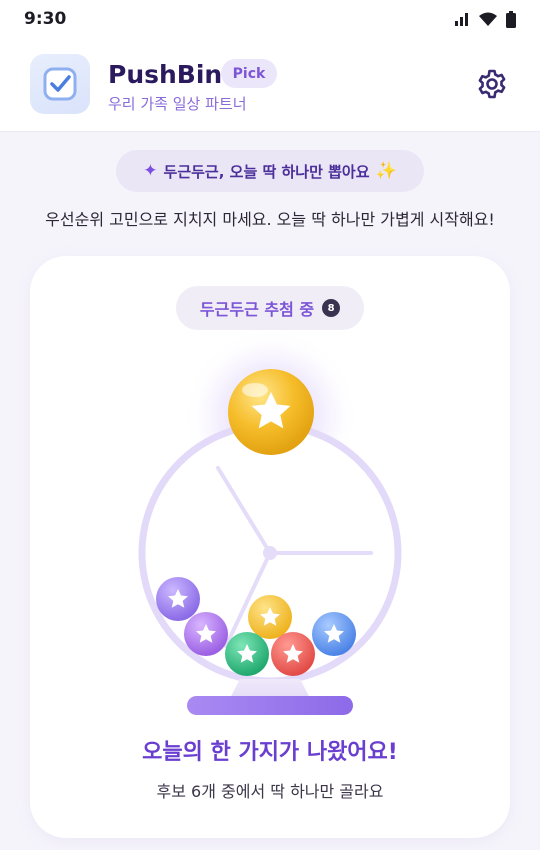 This screenshot has height=850, width=540. What do you see at coordinates (266, 171) in the screenshot?
I see `banner-text: 두근두근, 오늘 딱 하나만 뽑아요` at bounding box center [266, 171].